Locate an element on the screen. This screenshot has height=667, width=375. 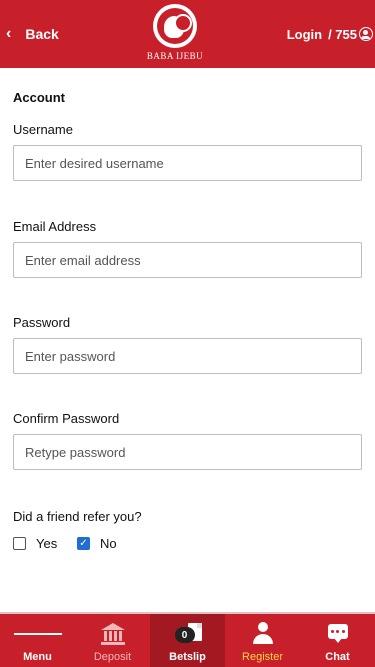
no-checkbox: ✓ is located at coordinates (83, 543).